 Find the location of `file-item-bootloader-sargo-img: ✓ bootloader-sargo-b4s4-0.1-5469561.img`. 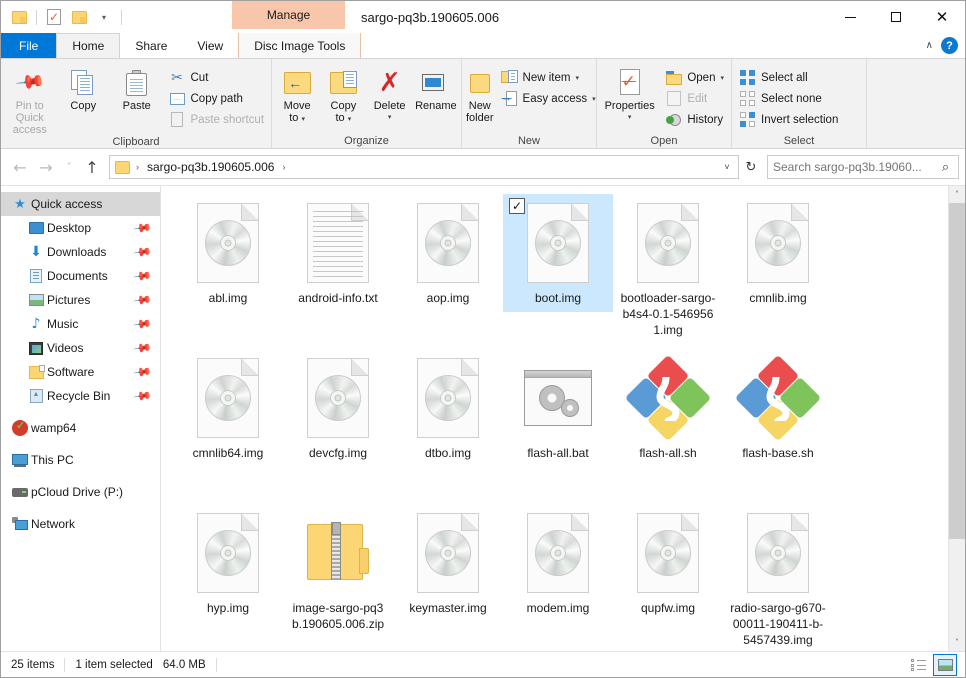

file-item-bootloader-sargo-img: ✓ bootloader-sargo-b4s4-0.1-5469561.img is located at coordinates (668, 271).